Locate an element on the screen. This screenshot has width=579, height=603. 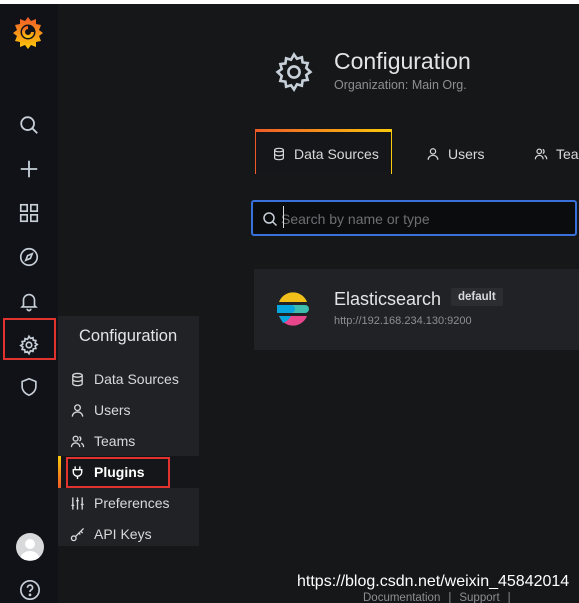
menu-item-data-sources: Data Sources is located at coordinates (124, 379).